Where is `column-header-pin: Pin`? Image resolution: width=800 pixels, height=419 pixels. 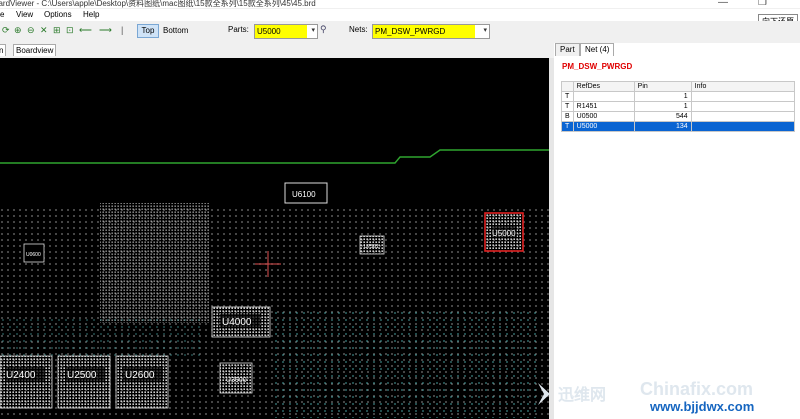 column-header-pin: Pin is located at coordinates (662, 86).